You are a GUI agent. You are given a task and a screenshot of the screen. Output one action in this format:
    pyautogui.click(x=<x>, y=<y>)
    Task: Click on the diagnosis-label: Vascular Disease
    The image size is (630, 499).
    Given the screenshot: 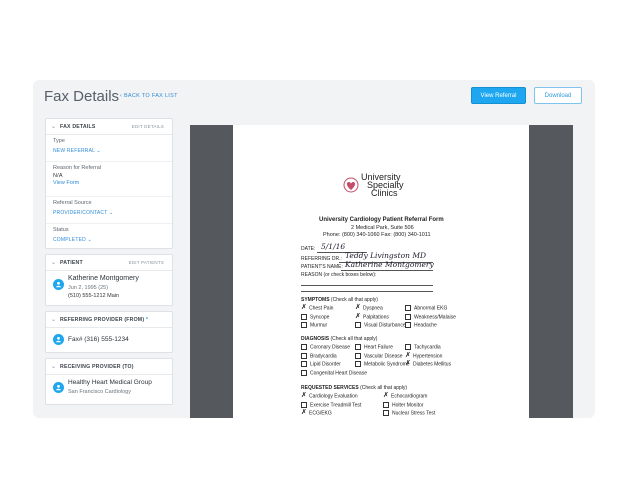 What is the action you would take?
    pyautogui.click(x=383, y=355)
    